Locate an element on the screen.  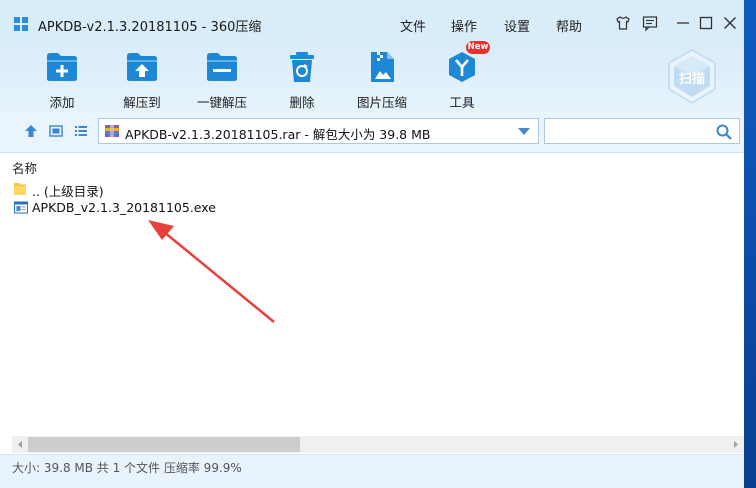
tools-button: 工具 is located at coordinates (462, 80).